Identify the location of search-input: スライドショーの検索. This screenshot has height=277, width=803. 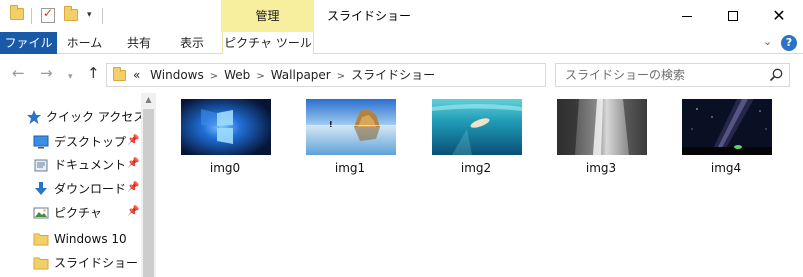
(625, 75).